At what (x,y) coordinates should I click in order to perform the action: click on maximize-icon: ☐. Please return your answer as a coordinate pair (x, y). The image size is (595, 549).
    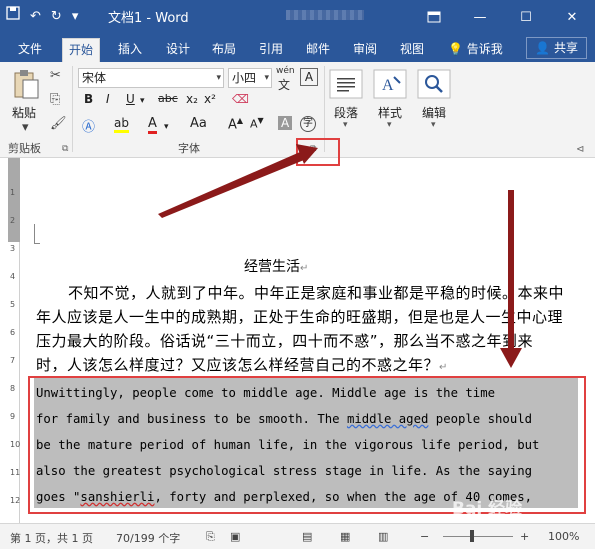
    Looking at the image, I should click on (526, 17).